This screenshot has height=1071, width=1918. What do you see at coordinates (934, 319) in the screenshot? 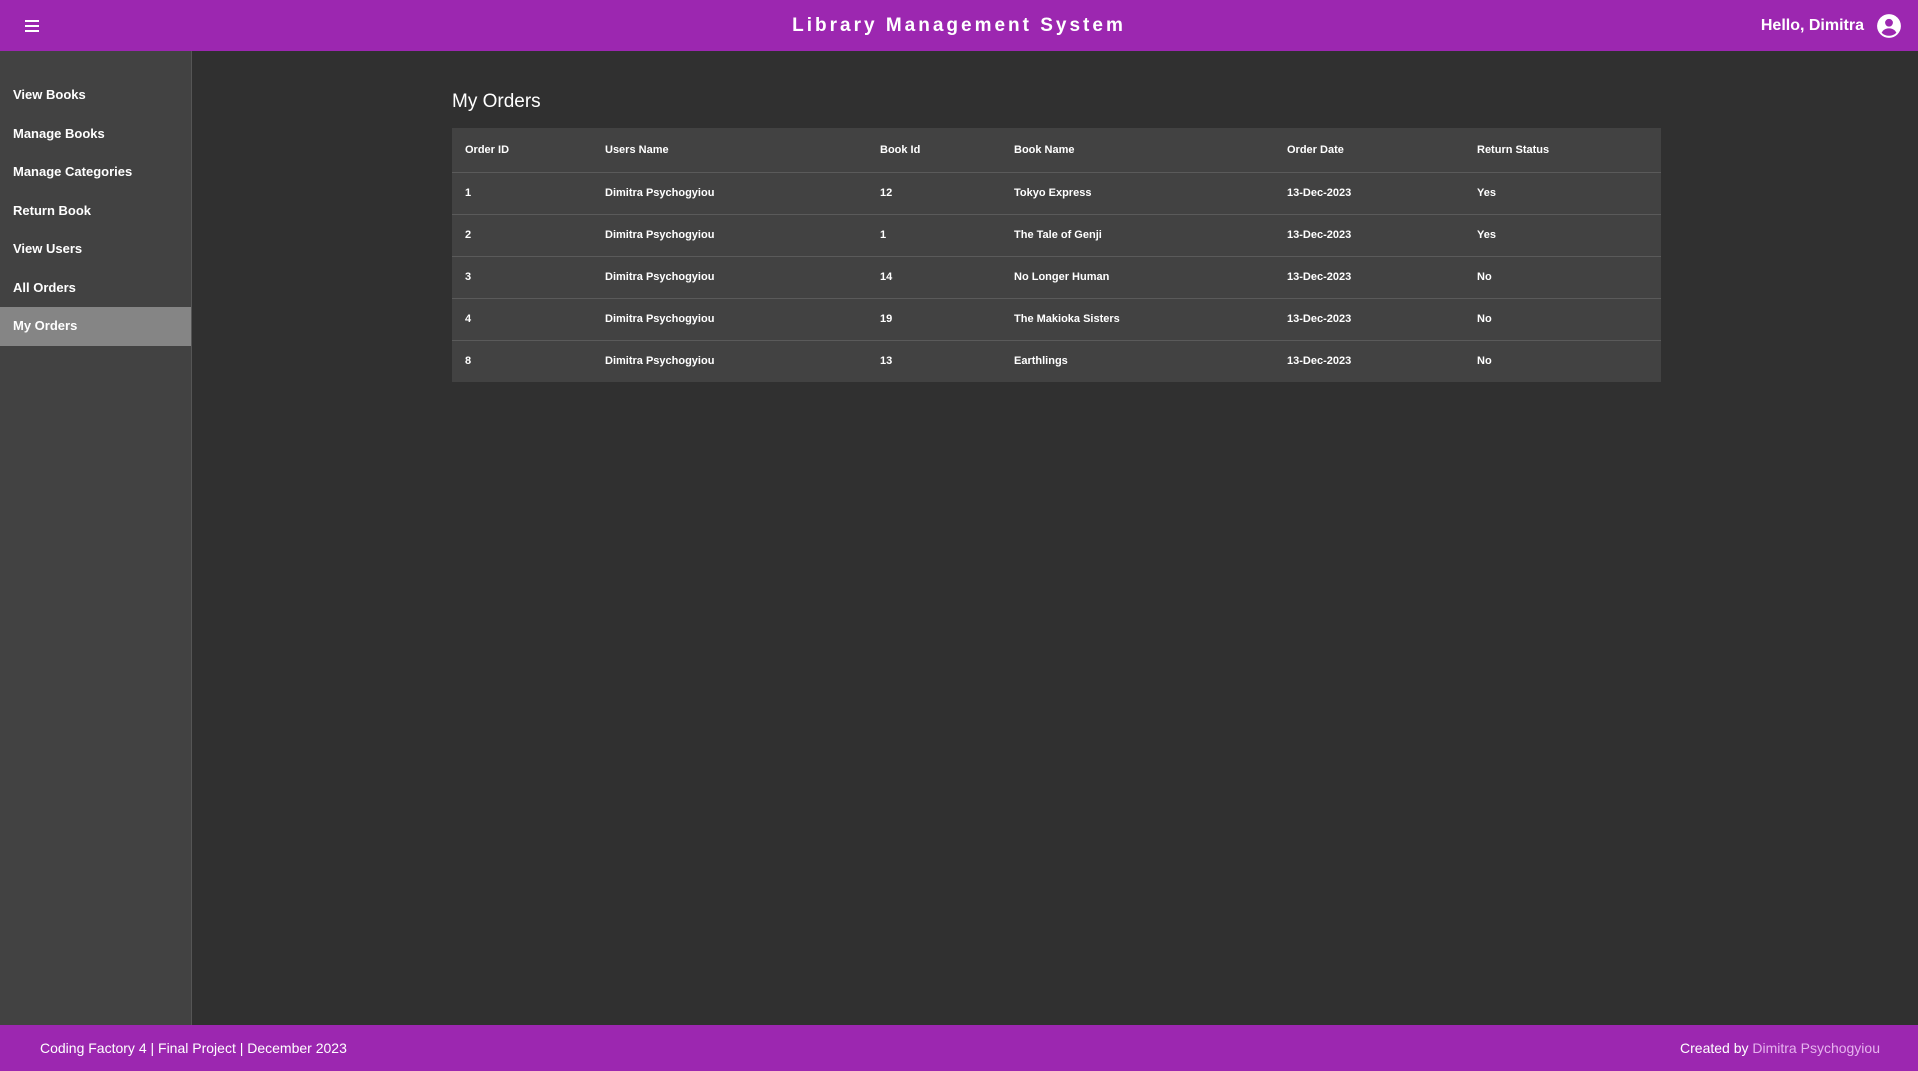
I see `cell-book-id: 19` at bounding box center [934, 319].